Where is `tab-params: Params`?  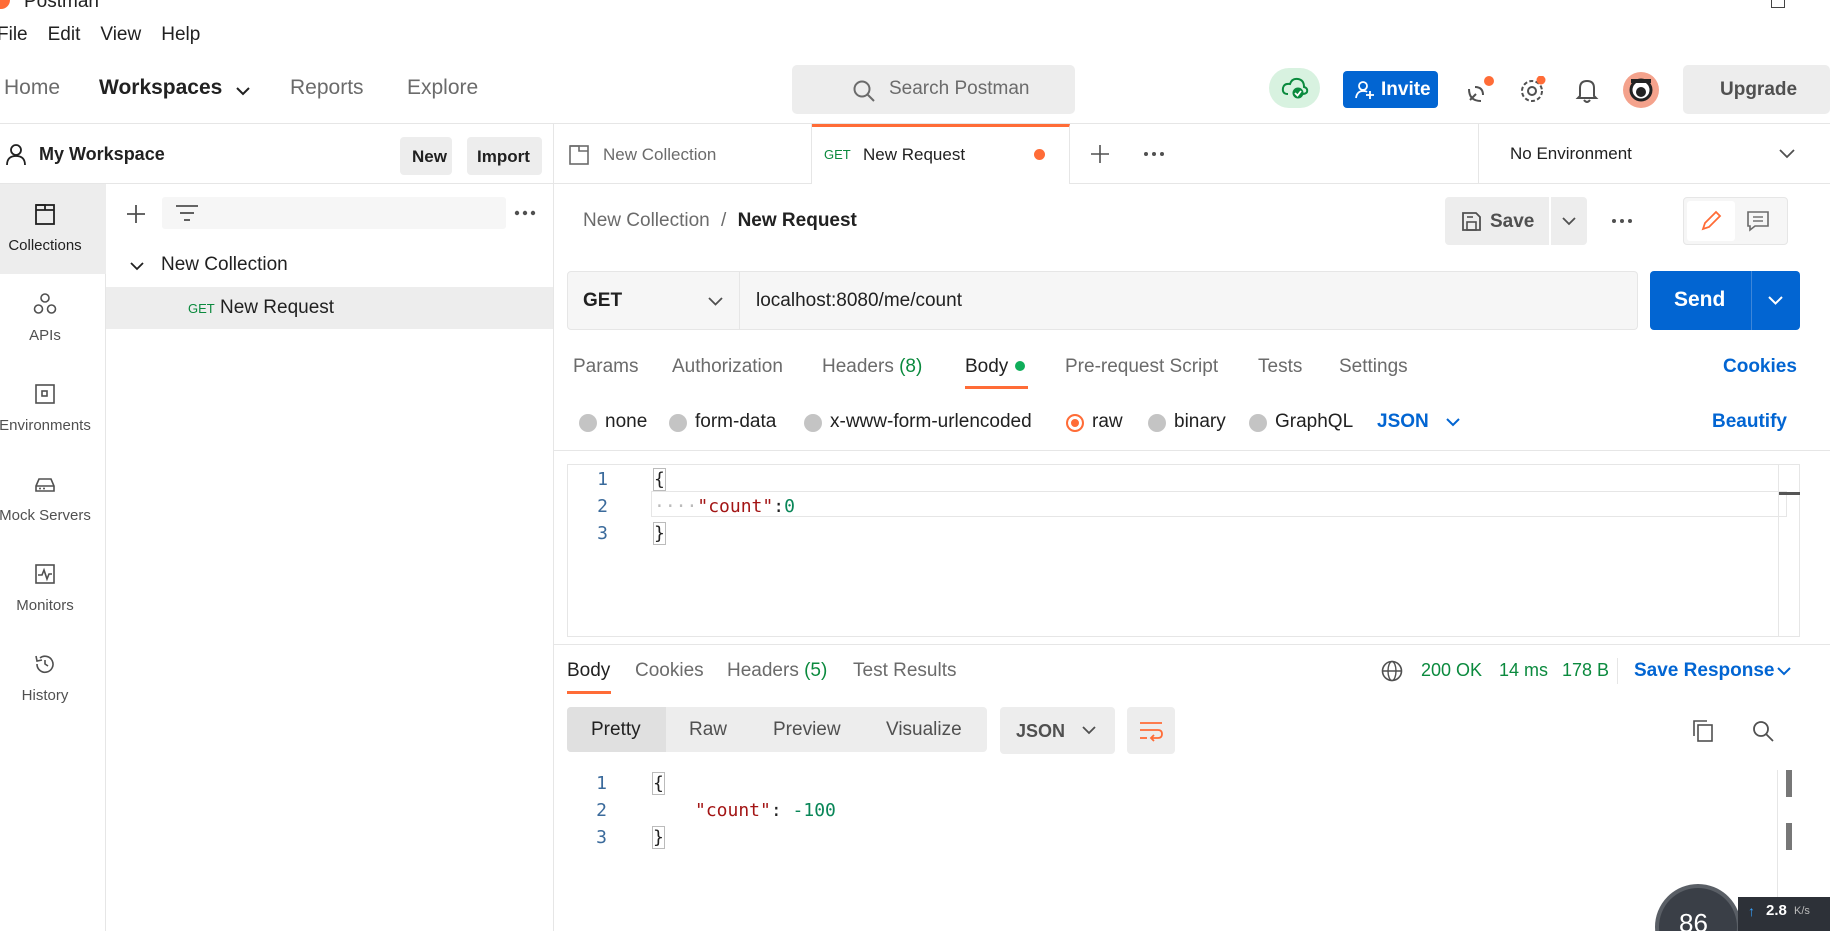
tab-params: Params is located at coordinates (605, 367).